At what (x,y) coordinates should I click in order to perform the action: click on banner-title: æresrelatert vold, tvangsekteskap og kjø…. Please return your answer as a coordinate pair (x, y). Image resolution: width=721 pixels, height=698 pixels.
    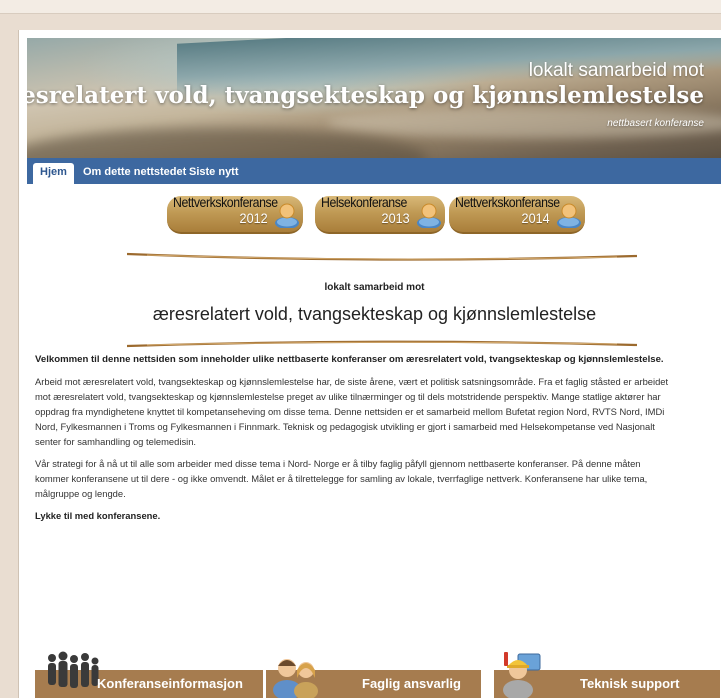
    Looking at the image, I should click on (365, 95).